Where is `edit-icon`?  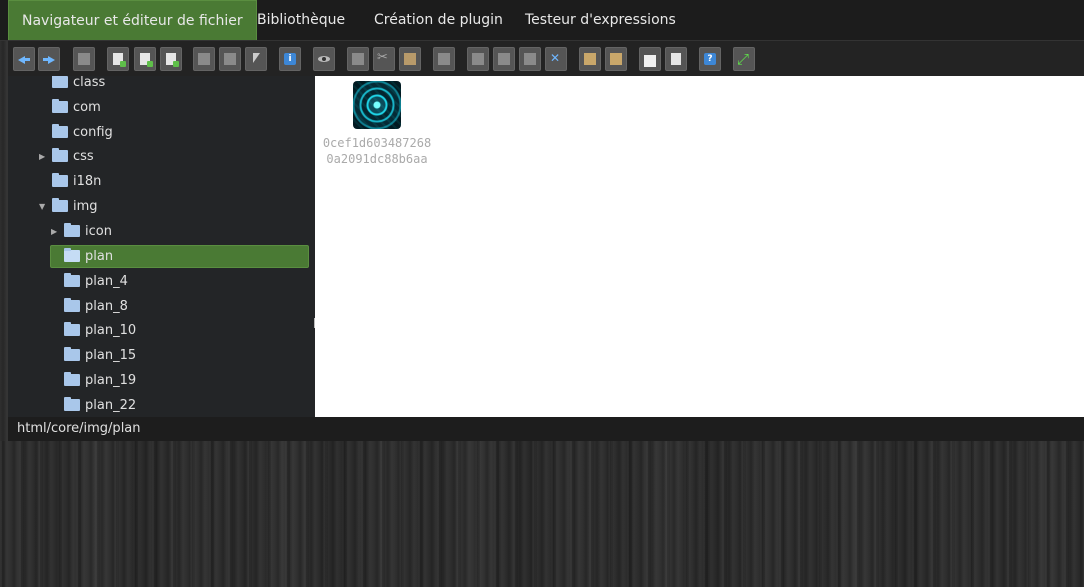 edit-icon is located at coordinates (530, 59).